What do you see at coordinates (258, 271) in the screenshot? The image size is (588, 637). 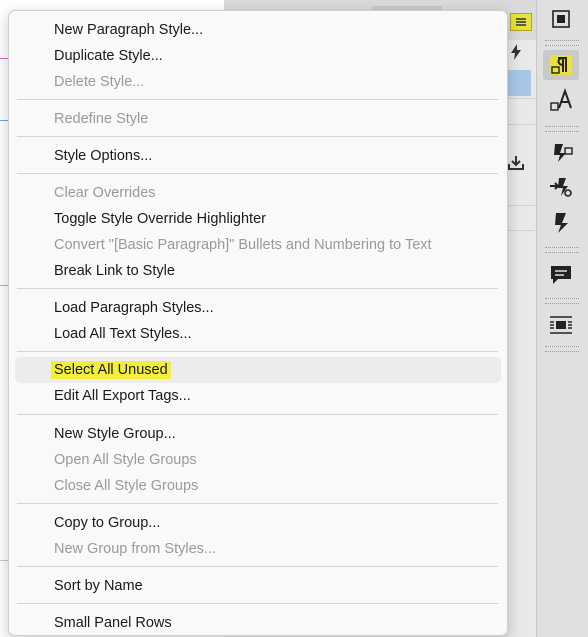 I see `menu-item-break-link-to-style: Break Link to Style` at bounding box center [258, 271].